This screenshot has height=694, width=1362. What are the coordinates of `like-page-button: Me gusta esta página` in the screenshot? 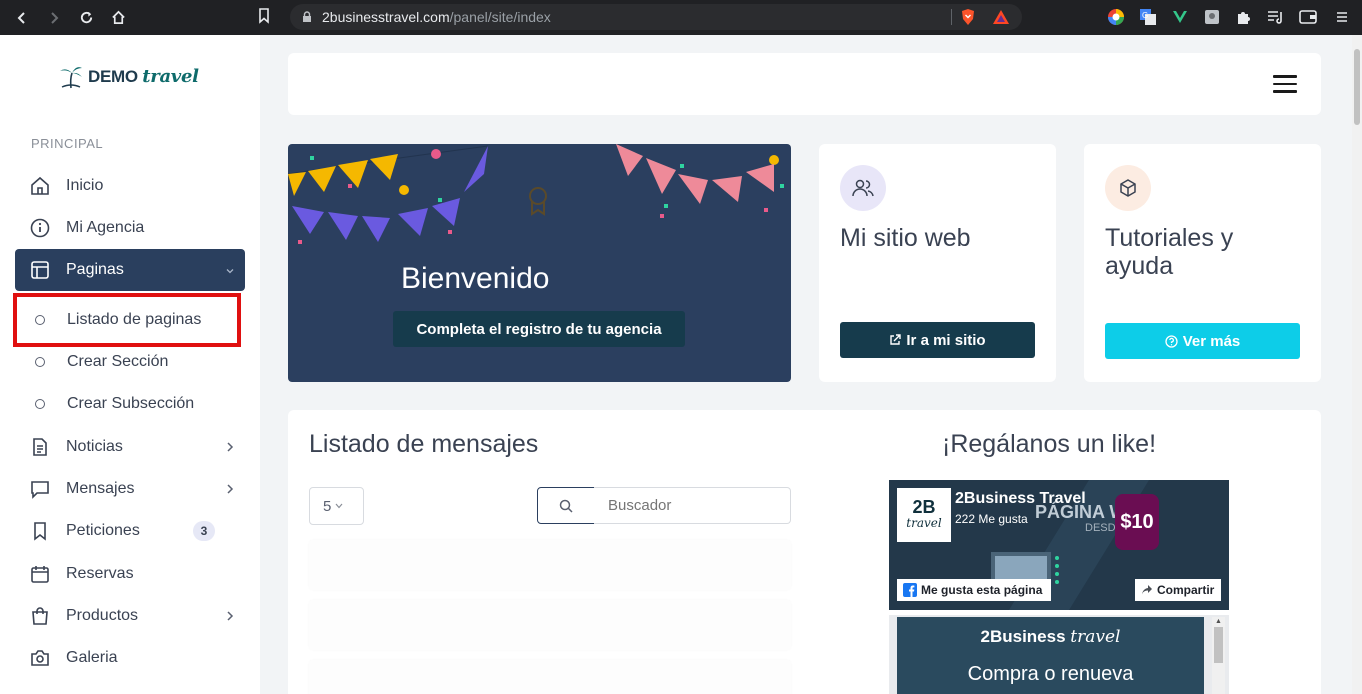 It's located at (974, 590).